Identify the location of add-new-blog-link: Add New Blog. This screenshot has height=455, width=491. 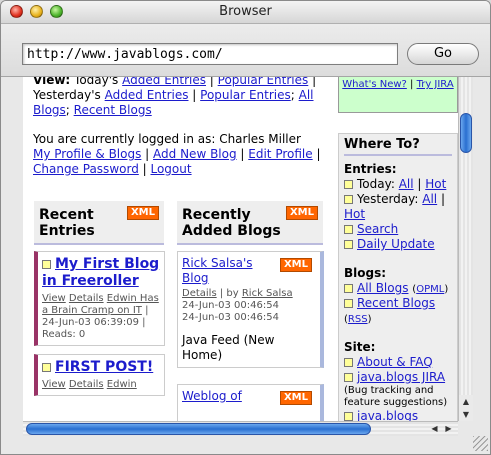
(195, 154).